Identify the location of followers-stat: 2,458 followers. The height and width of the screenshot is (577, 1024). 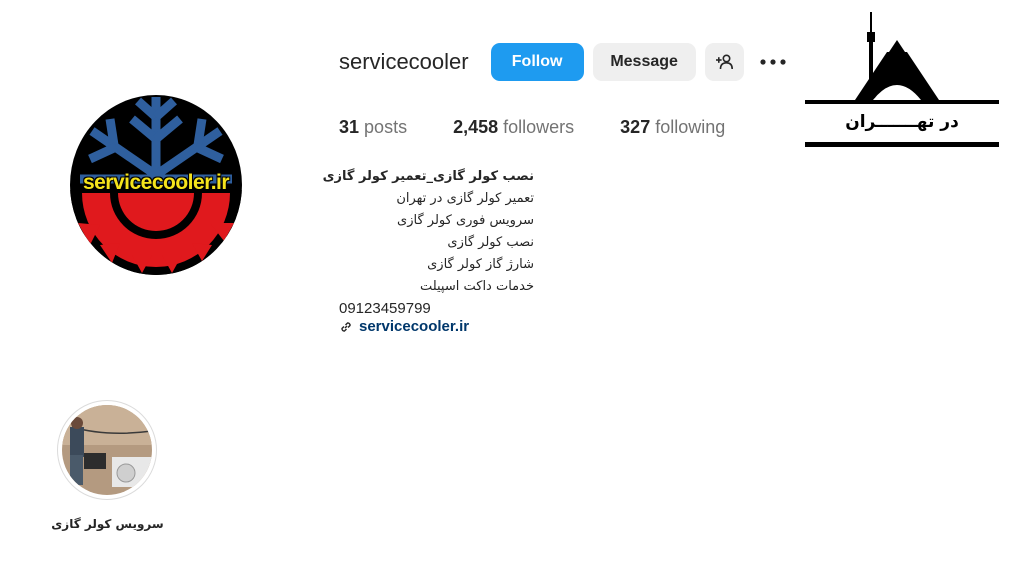
(513, 127).